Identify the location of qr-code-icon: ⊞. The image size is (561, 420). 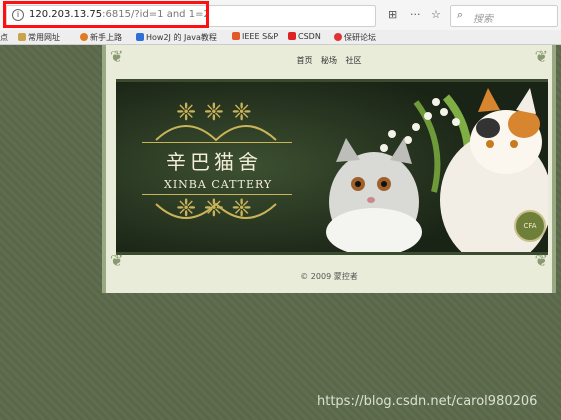
(392, 14).